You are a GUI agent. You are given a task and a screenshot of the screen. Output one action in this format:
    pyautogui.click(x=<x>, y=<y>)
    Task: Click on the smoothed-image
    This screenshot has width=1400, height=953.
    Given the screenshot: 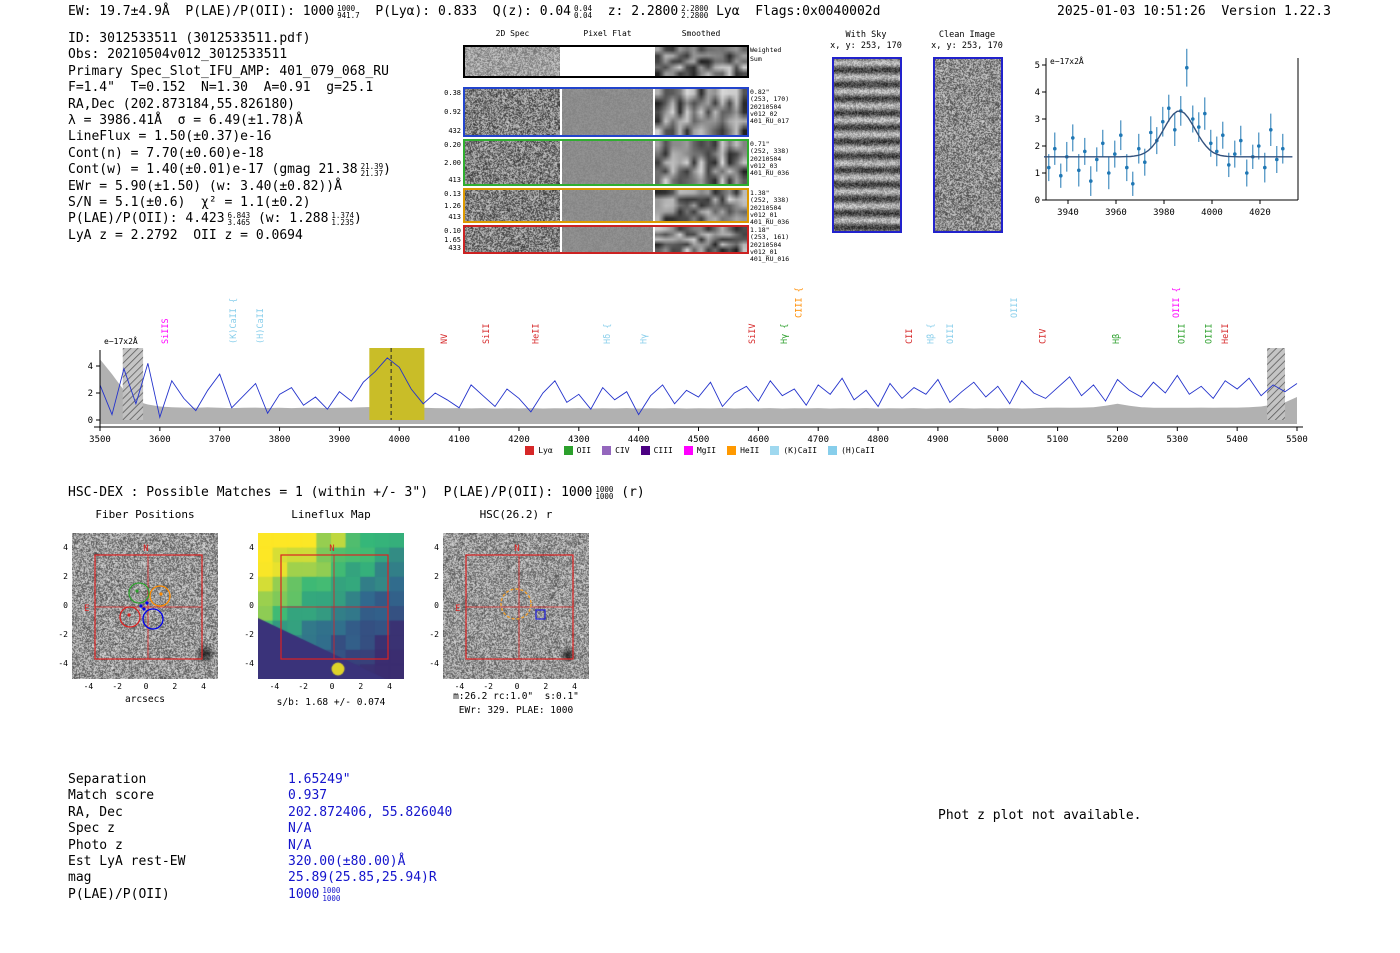 What is the action you would take?
    pyautogui.click(x=701, y=239)
    